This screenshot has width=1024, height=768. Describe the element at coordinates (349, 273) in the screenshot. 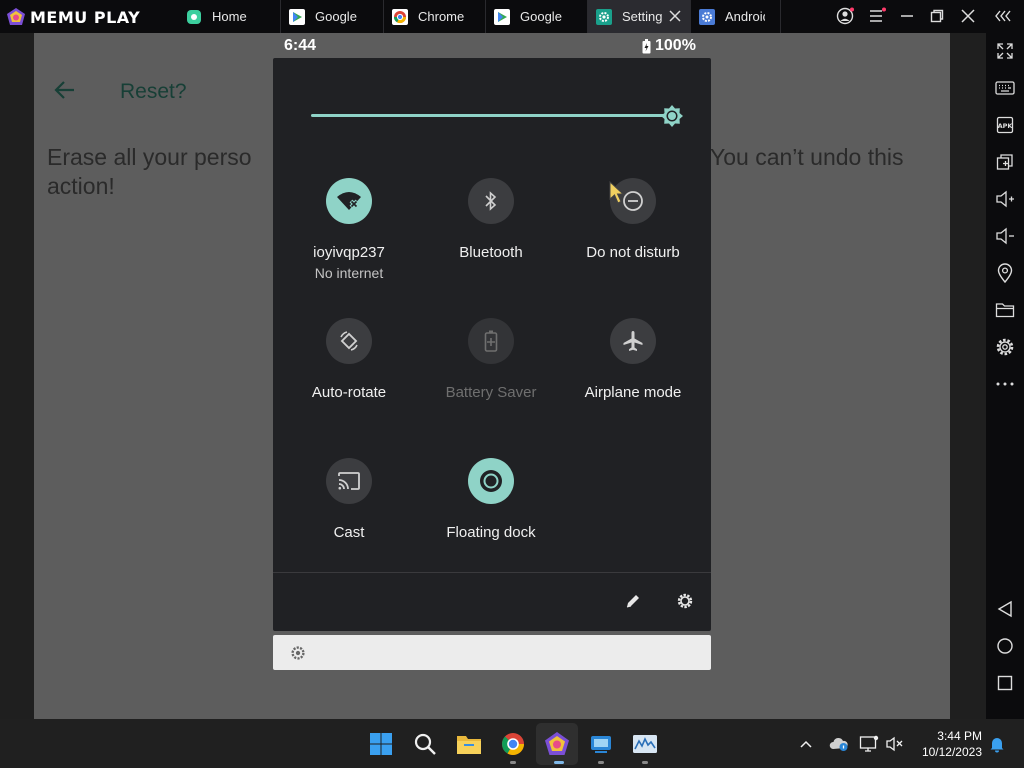

I see `wifi-status: No internet` at that location.